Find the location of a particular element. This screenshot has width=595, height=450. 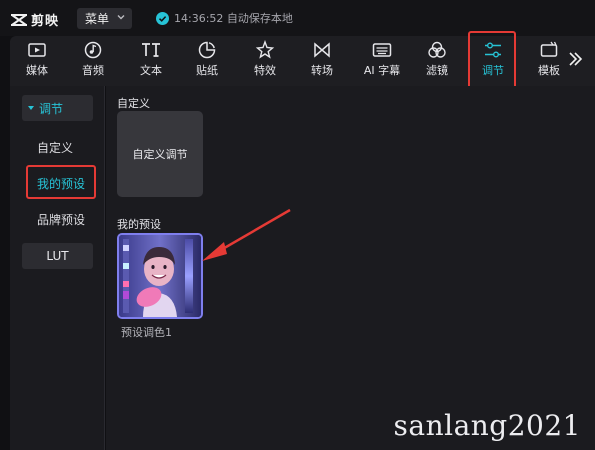

tab-label: 媒体 is located at coordinates (37, 70).